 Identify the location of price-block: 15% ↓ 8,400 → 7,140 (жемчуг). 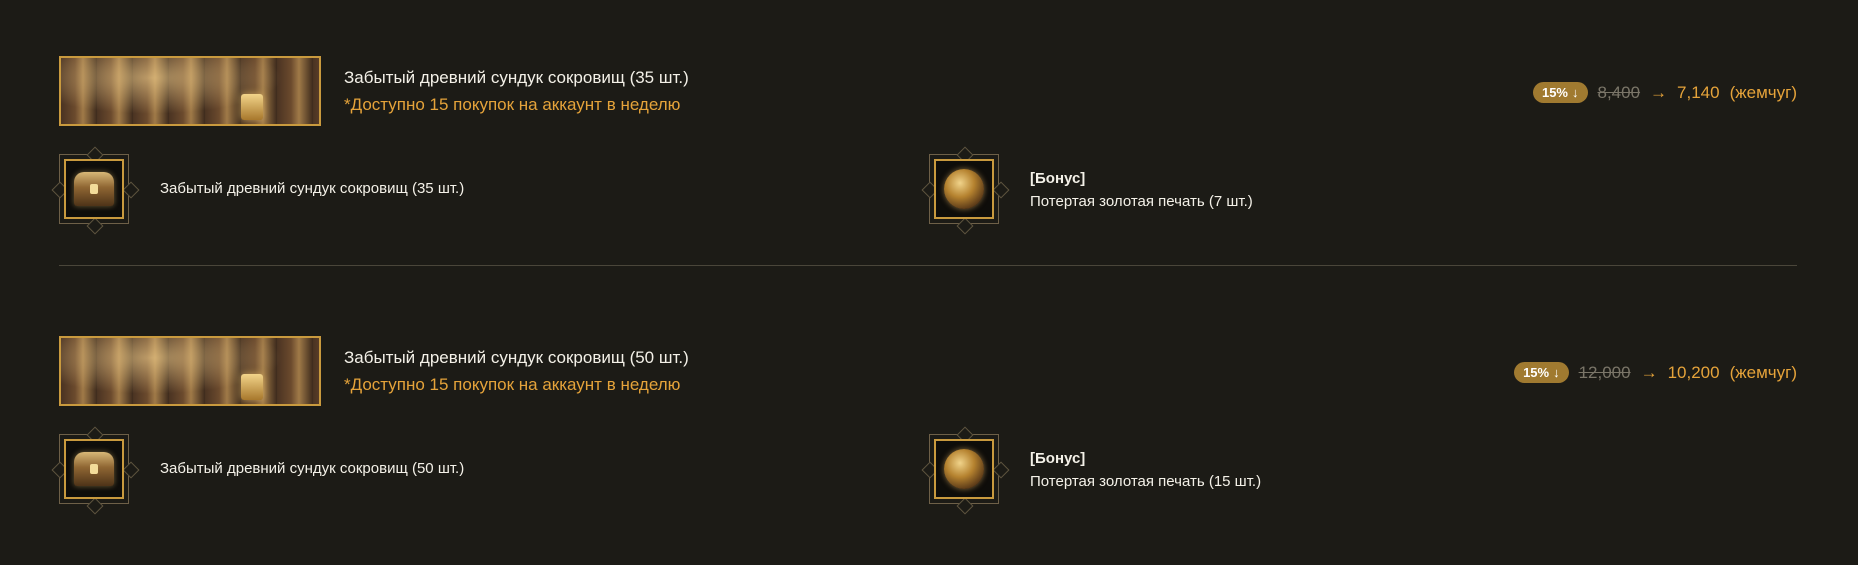
(1664, 92).